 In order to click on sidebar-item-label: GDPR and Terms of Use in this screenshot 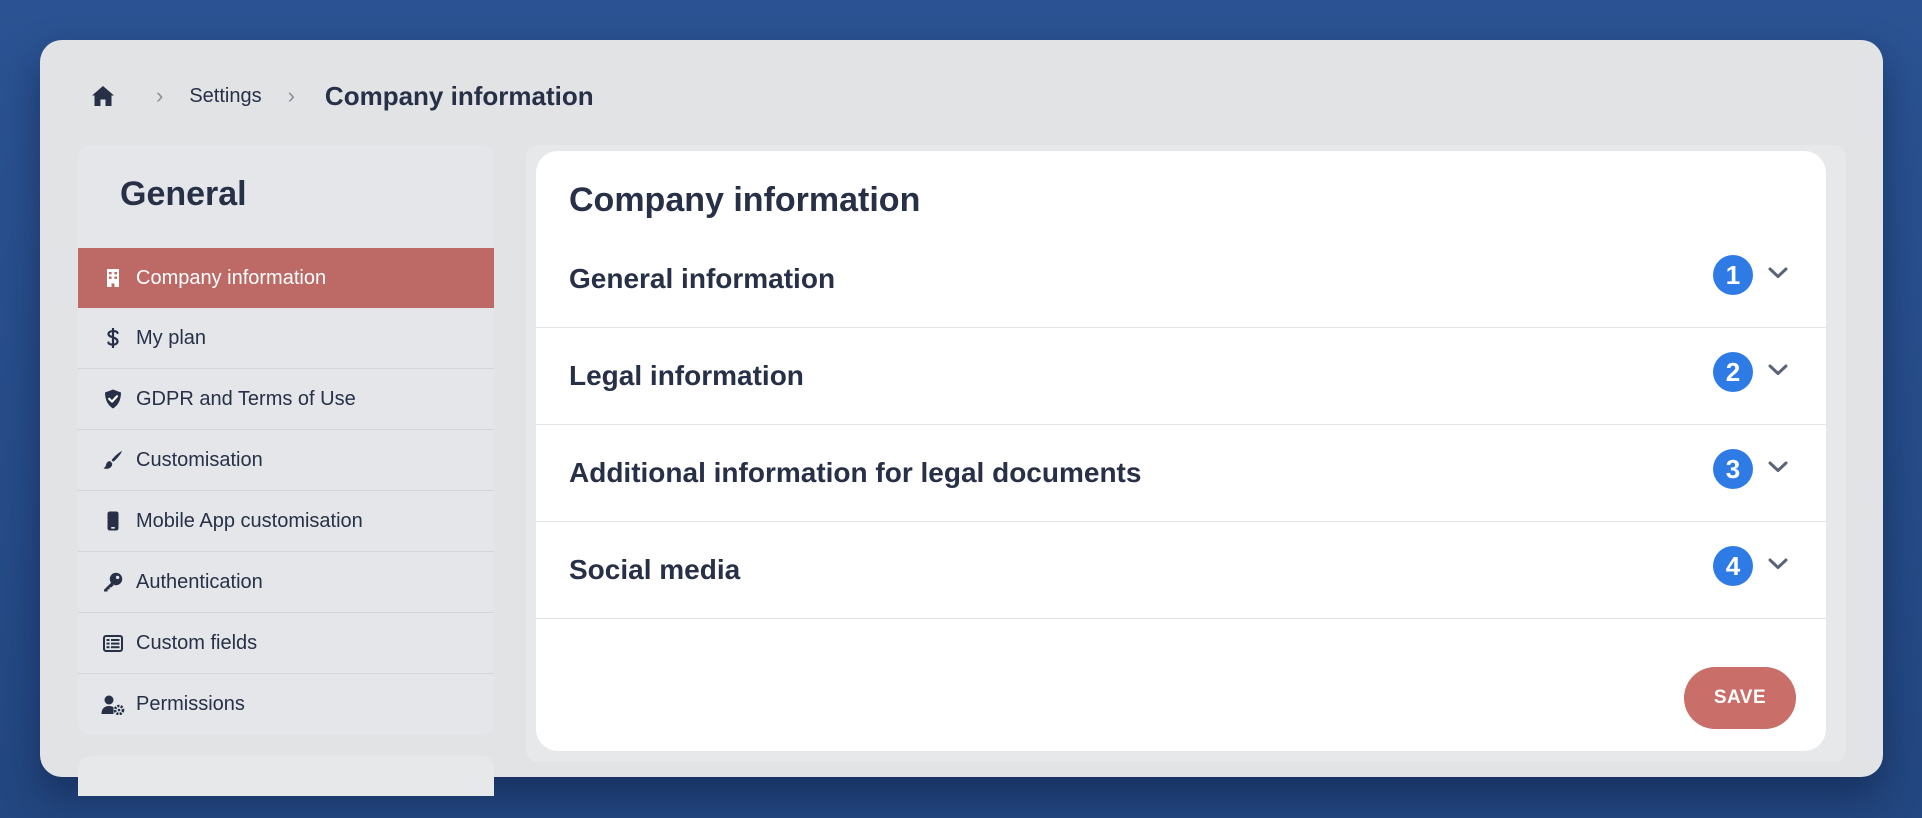, I will do `click(246, 398)`.